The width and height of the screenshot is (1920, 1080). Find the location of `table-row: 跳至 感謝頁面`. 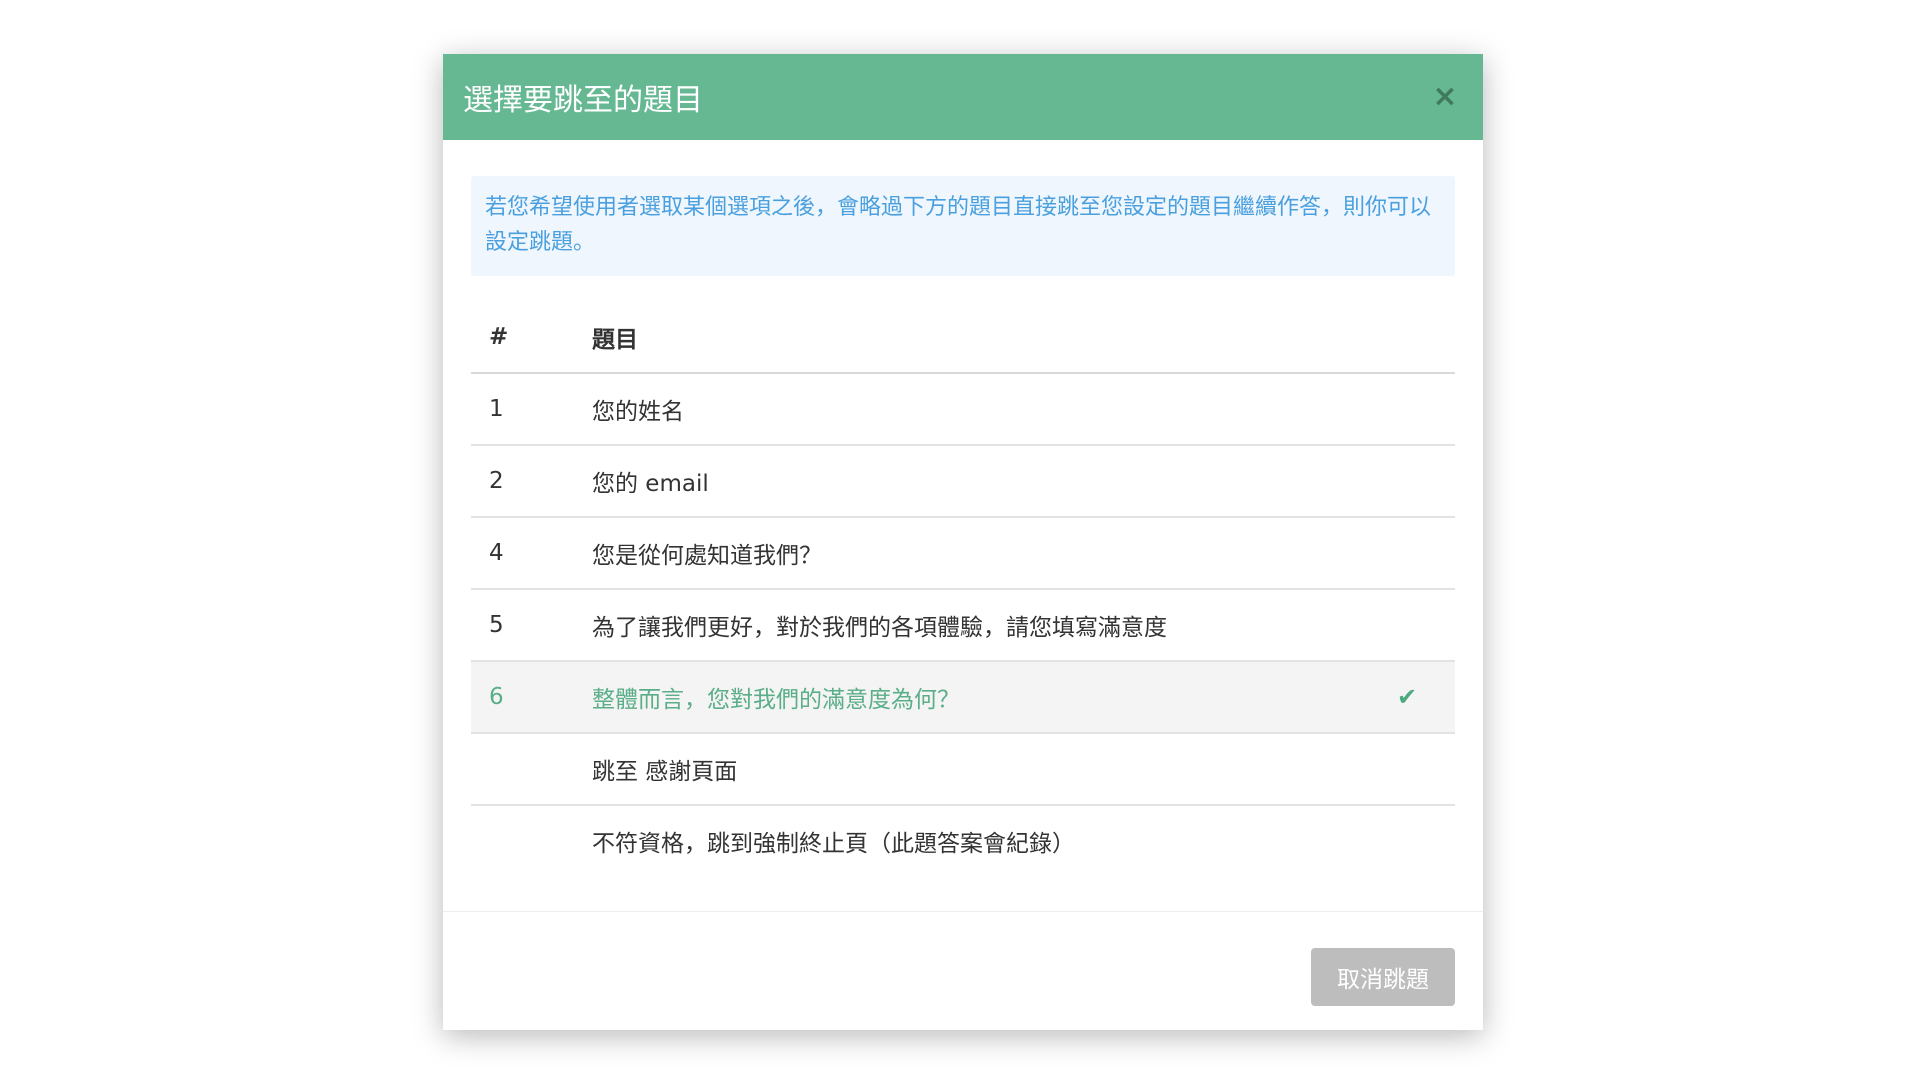

table-row: 跳至 感謝頁面 is located at coordinates (963, 769).